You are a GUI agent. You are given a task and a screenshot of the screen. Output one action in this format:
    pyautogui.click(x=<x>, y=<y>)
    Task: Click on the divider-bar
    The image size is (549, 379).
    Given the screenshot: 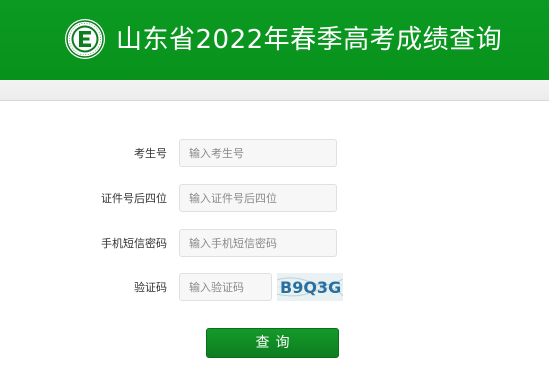 What is the action you would take?
    pyautogui.click(x=274, y=90)
    